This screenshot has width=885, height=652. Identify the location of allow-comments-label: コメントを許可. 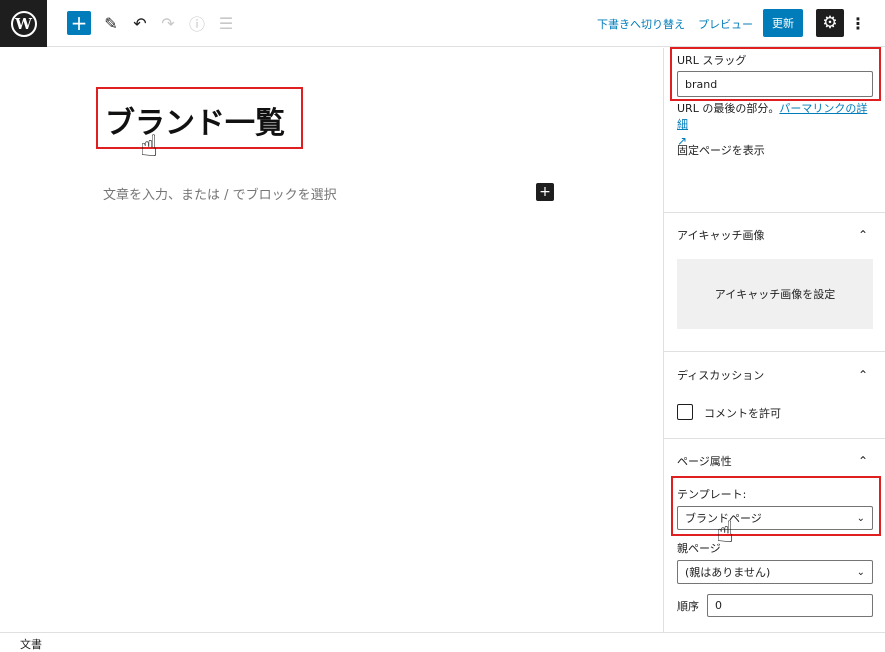
(742, 413).